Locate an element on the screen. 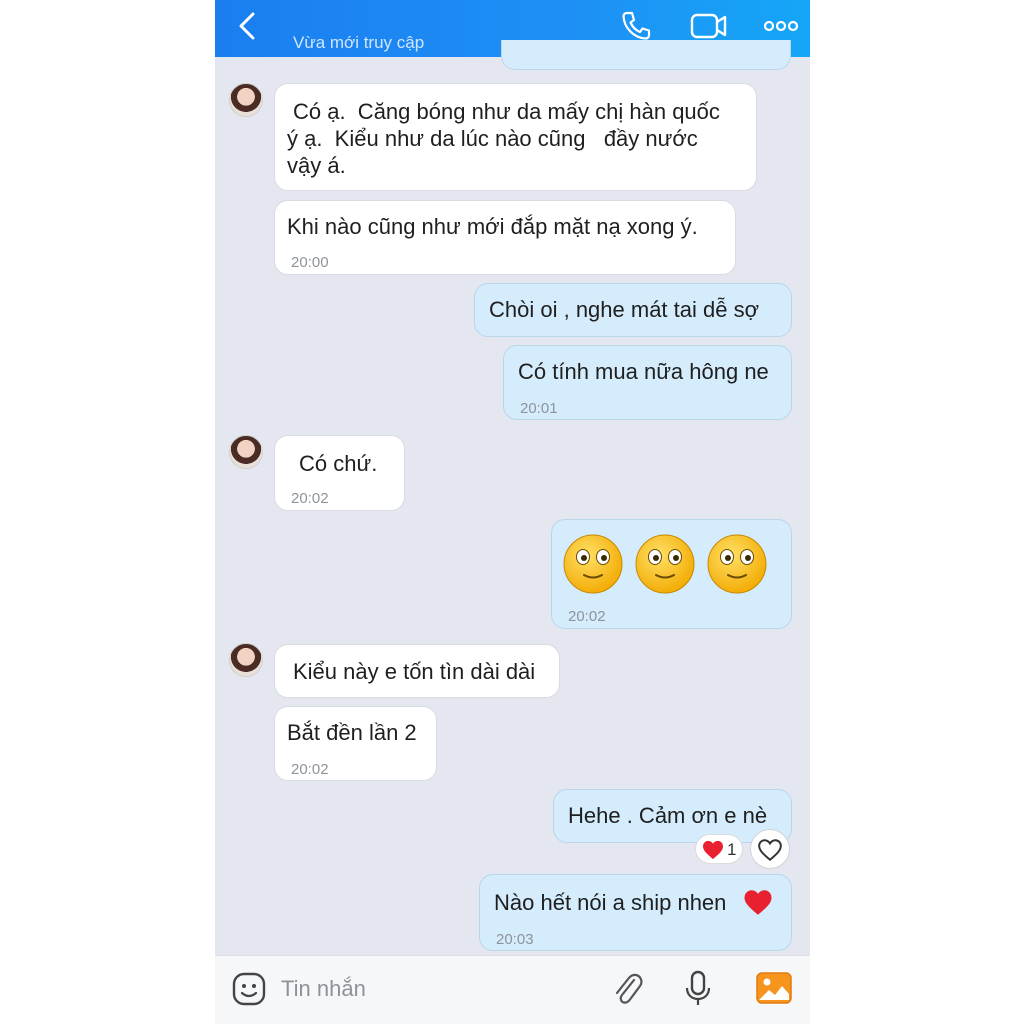 The image size is (1024, 1024). microphone-icon is located at coordinates (698, 987).